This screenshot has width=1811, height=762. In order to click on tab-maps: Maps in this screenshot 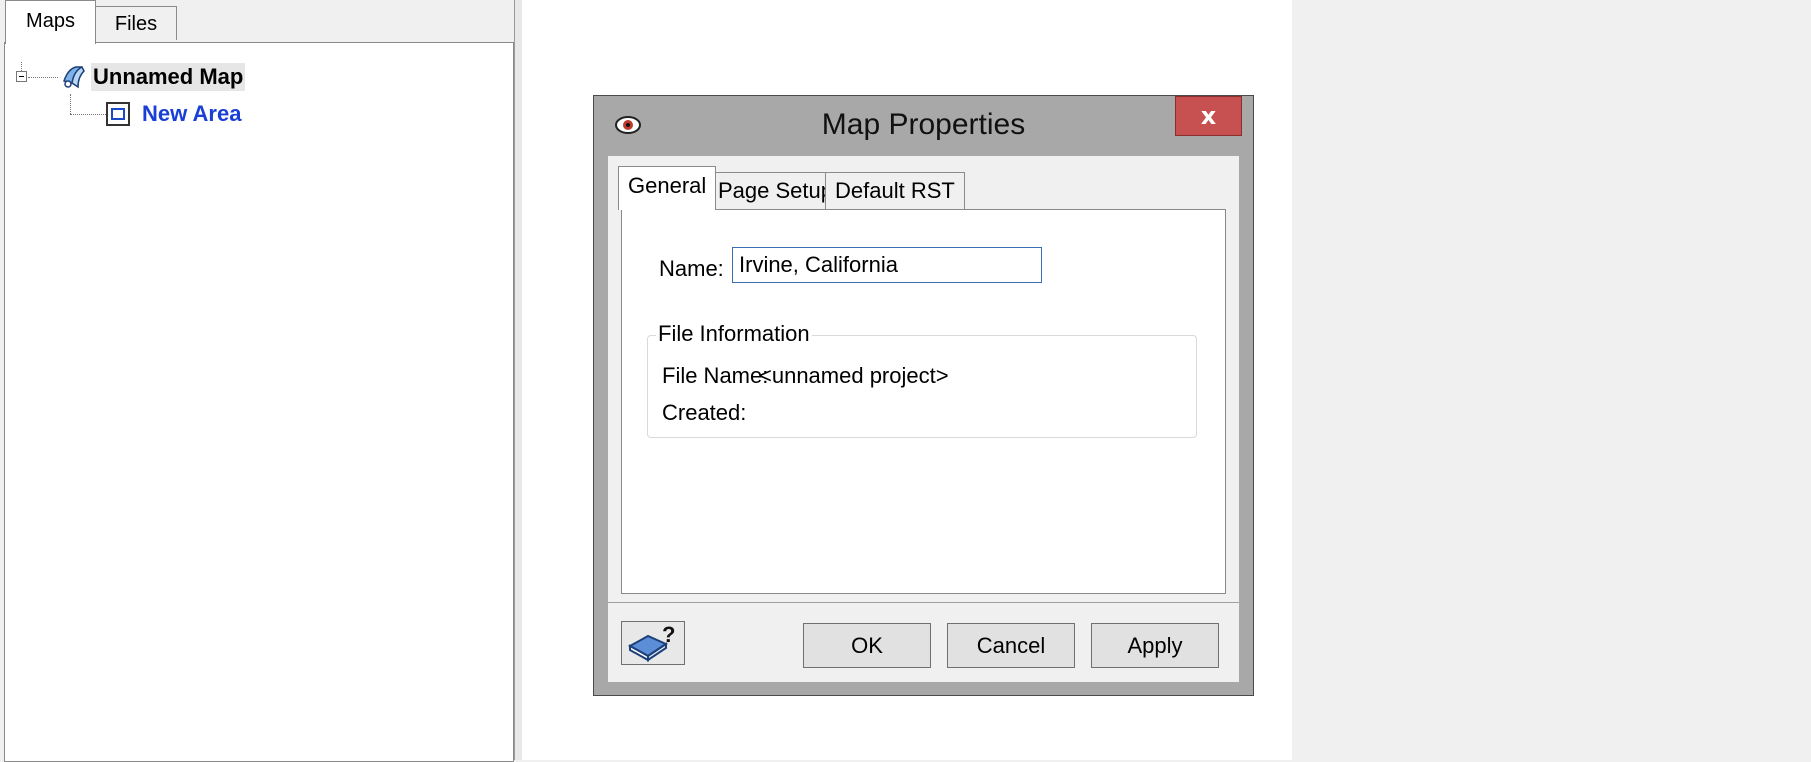, I will do `click(50, 22)`.